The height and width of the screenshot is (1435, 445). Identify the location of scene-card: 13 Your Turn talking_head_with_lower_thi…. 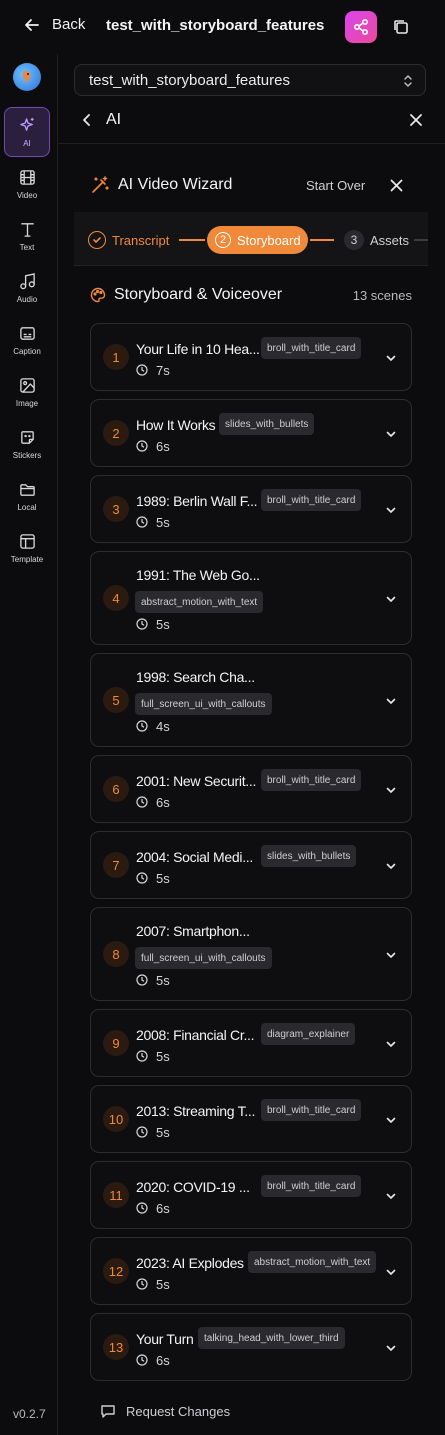
(251, 1347).